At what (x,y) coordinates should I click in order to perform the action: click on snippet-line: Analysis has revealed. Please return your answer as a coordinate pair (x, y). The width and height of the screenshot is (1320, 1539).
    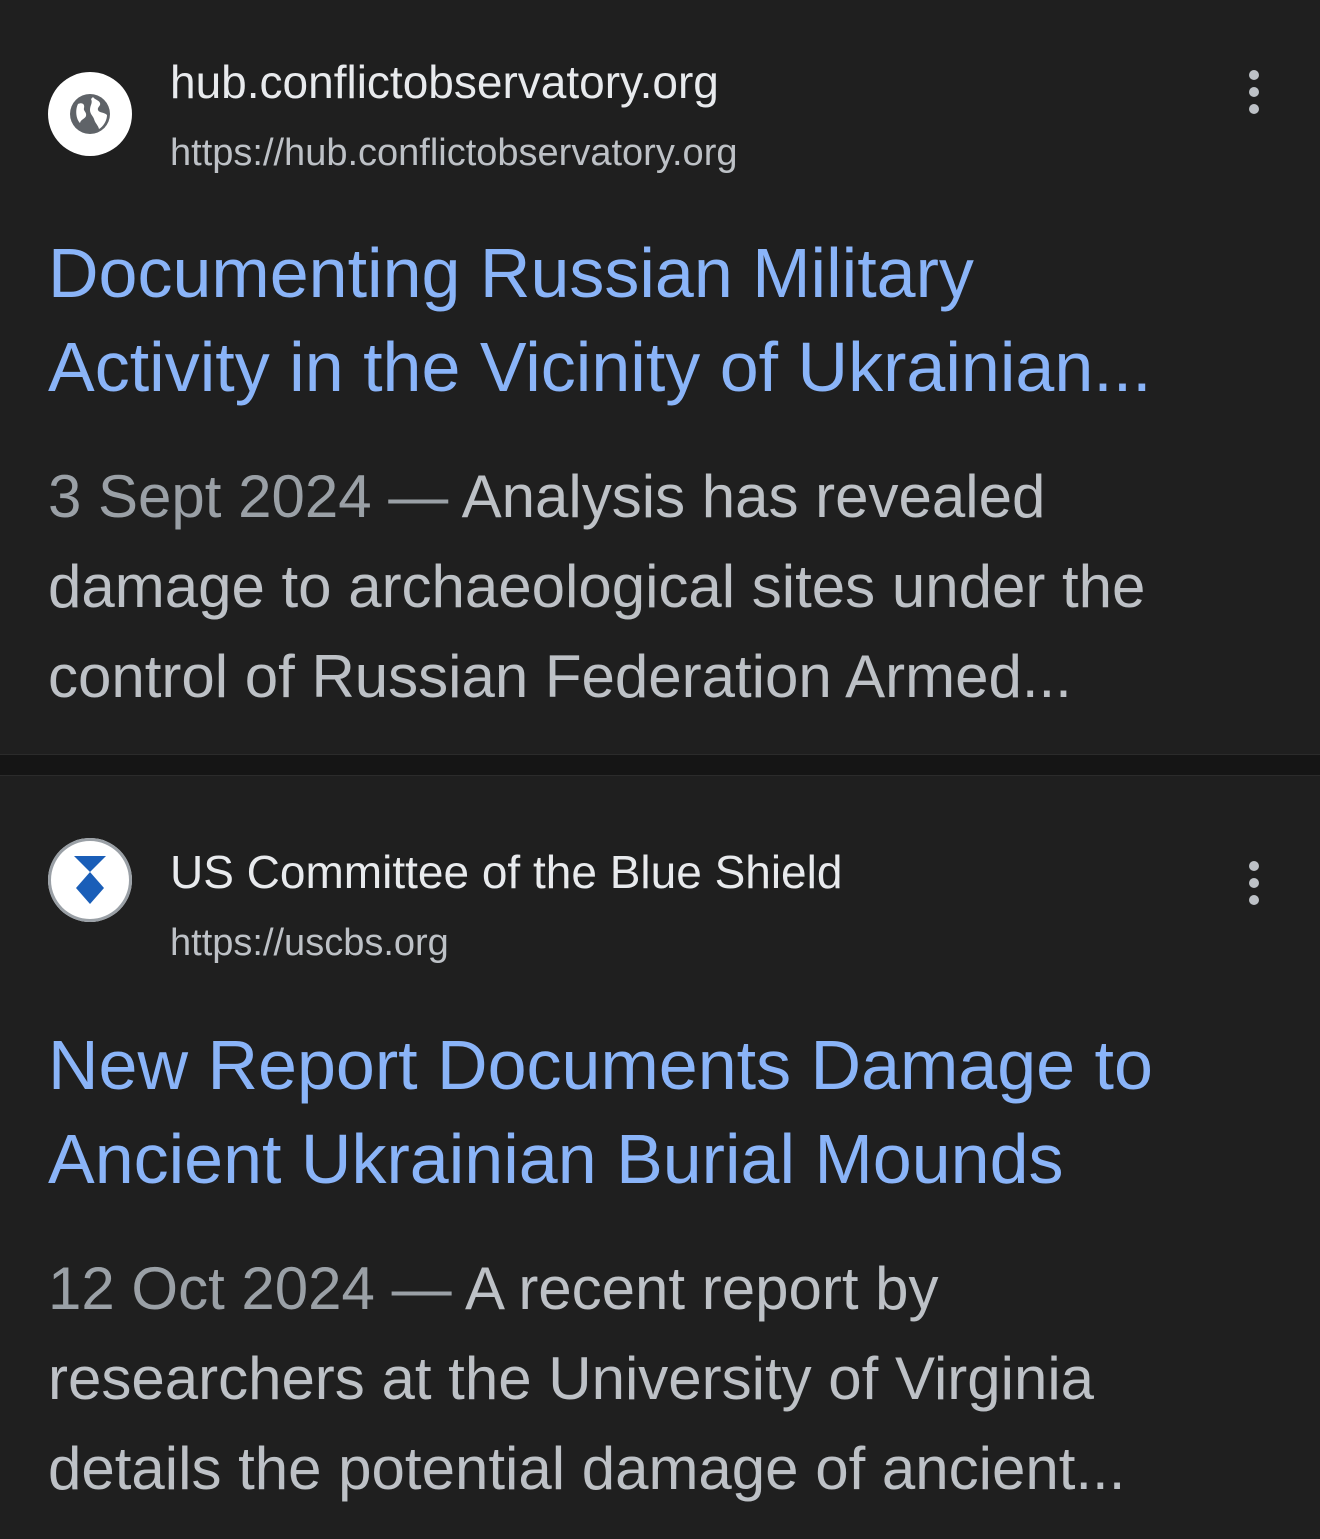
    Looking at the image, I should click on (753, 496).